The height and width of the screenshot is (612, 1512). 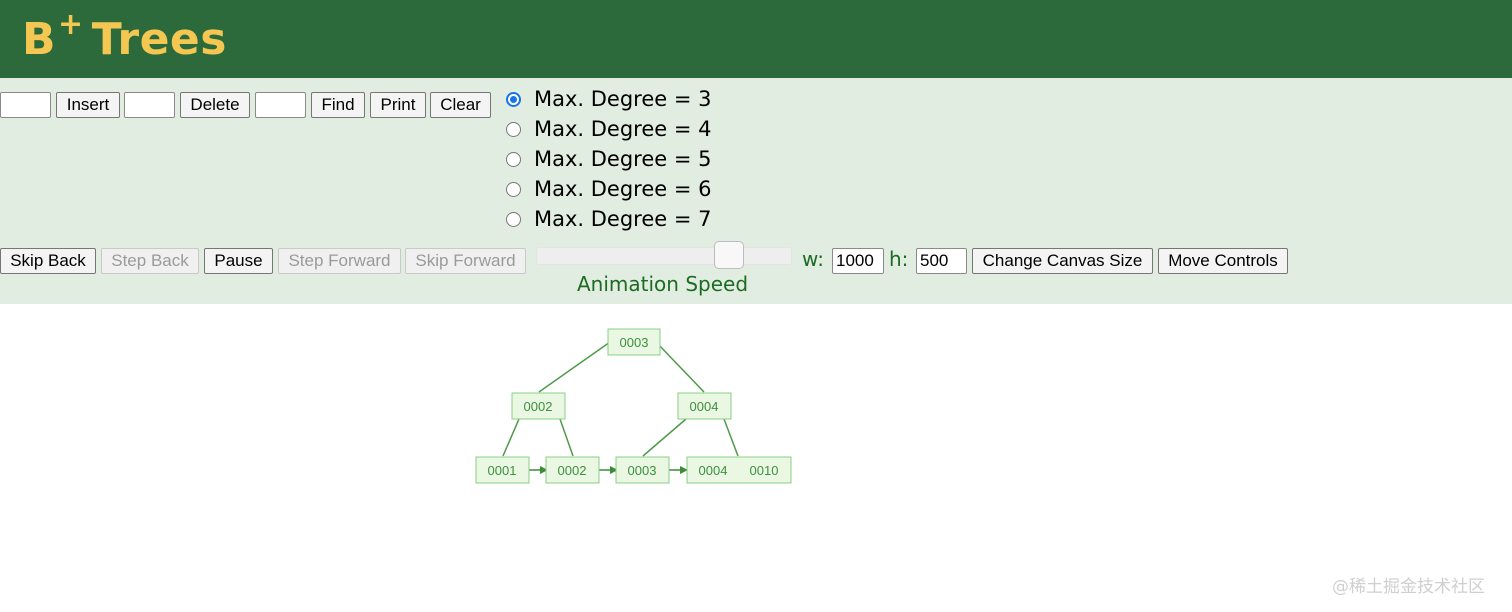 What do you see at coordinates (150, 261) in the screenshot?
I see `step-back-button: Step Back` at bounding box center [150, 261].